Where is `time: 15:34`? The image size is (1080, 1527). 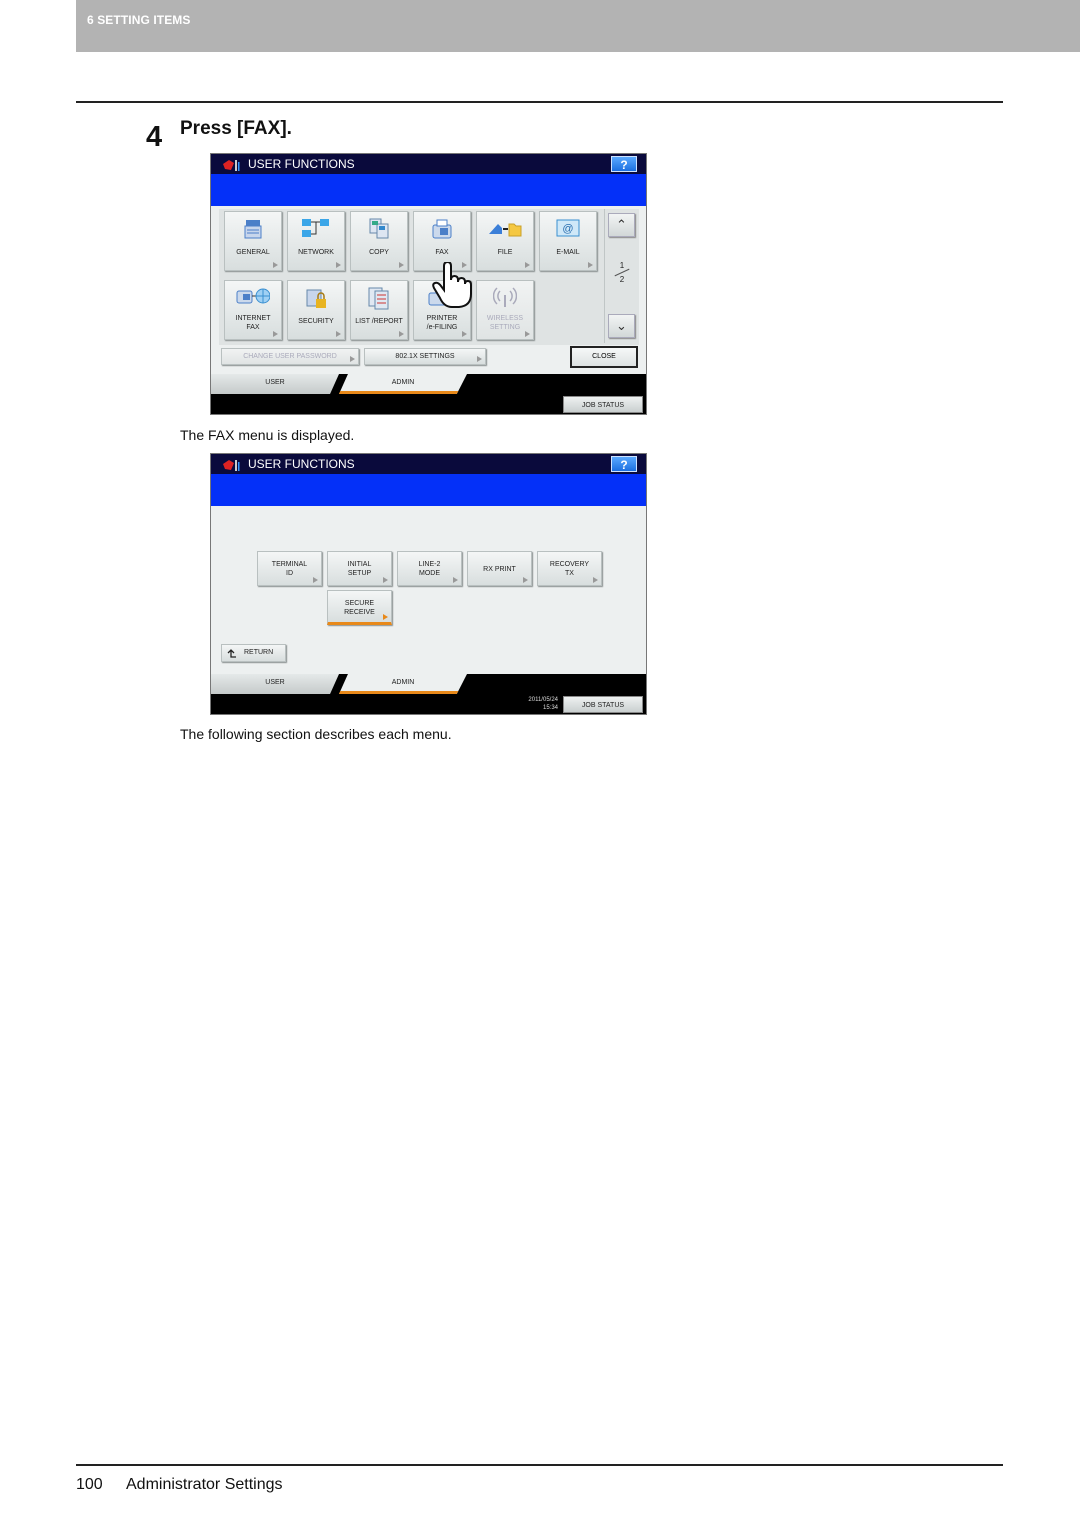
time: 15:34 is located at coordinates (550, 708).